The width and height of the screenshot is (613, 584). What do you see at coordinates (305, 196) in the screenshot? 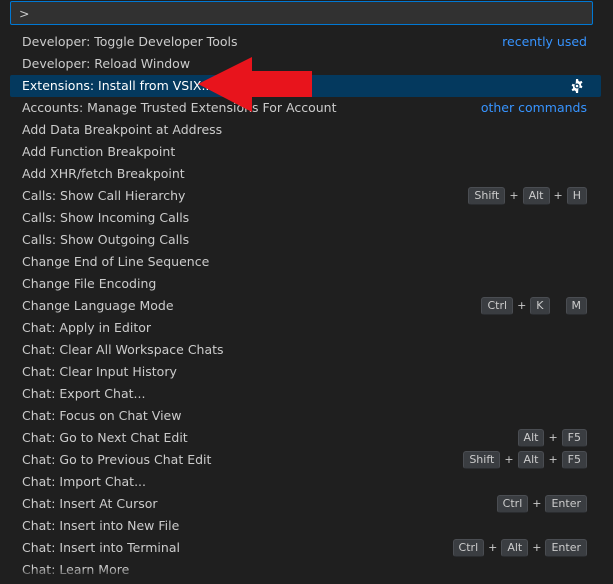
I see `command-item: Calls: Show Call Hierarchy Shift + Alt + H` at bounding box center [305, 196].